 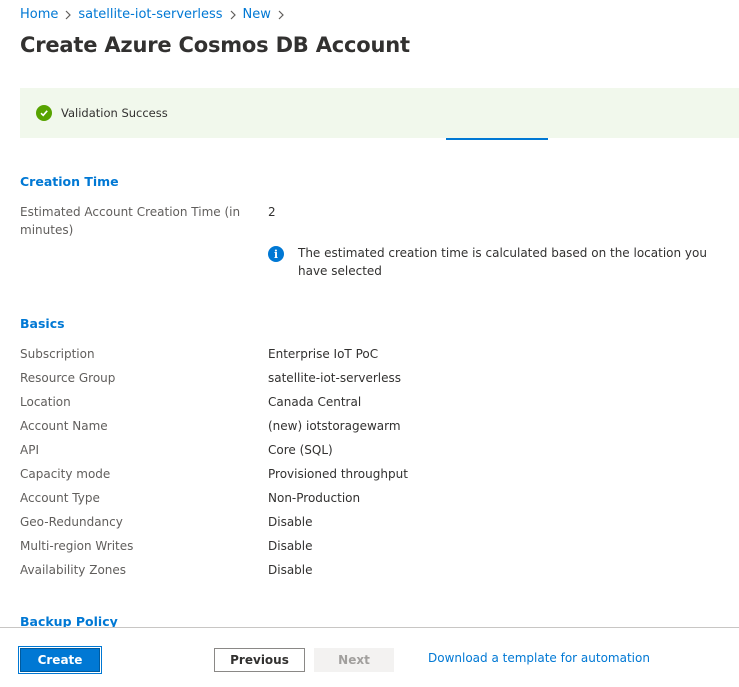 What do you see at coordinates (338, 474) in the screenshot?
I see `capacity-mode-value: Provisioned throughput` at bounding box center [338, 474].